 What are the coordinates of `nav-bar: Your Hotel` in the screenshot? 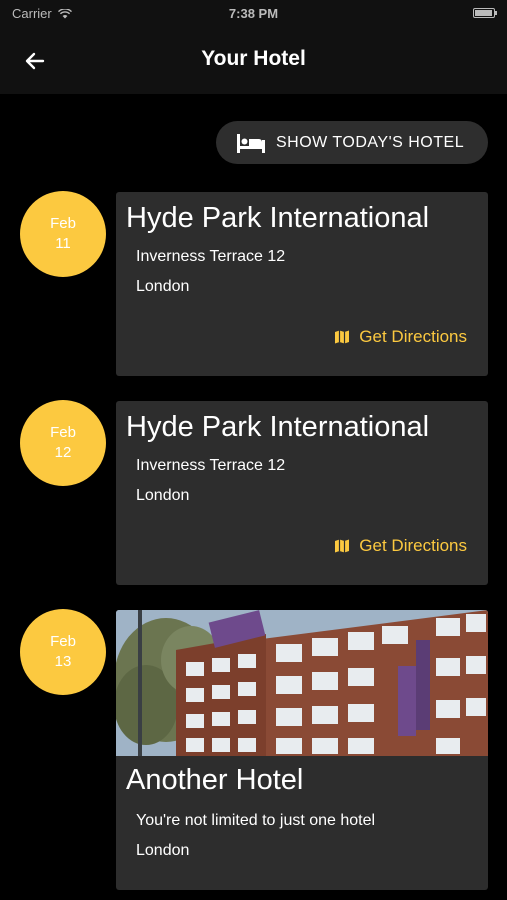 It's located at (253, 61).